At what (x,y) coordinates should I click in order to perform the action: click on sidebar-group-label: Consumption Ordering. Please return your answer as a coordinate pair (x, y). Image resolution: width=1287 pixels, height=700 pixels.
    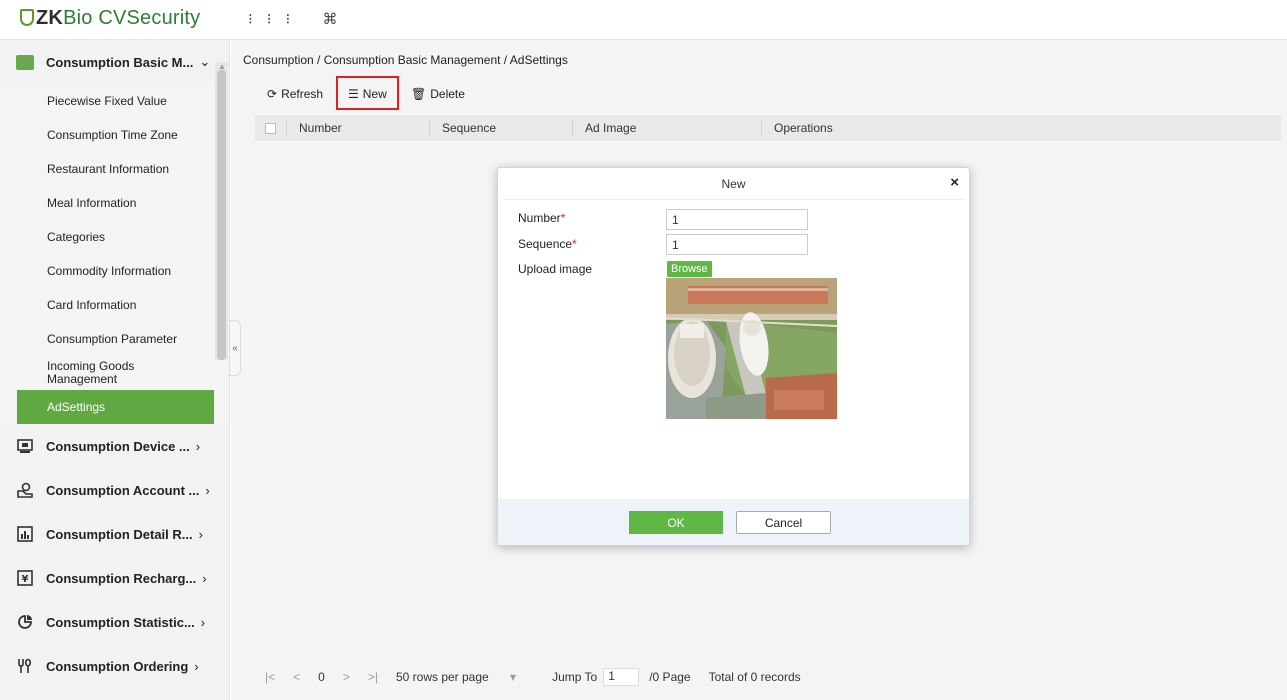
    Looking at the image, I should click on (117, 666).